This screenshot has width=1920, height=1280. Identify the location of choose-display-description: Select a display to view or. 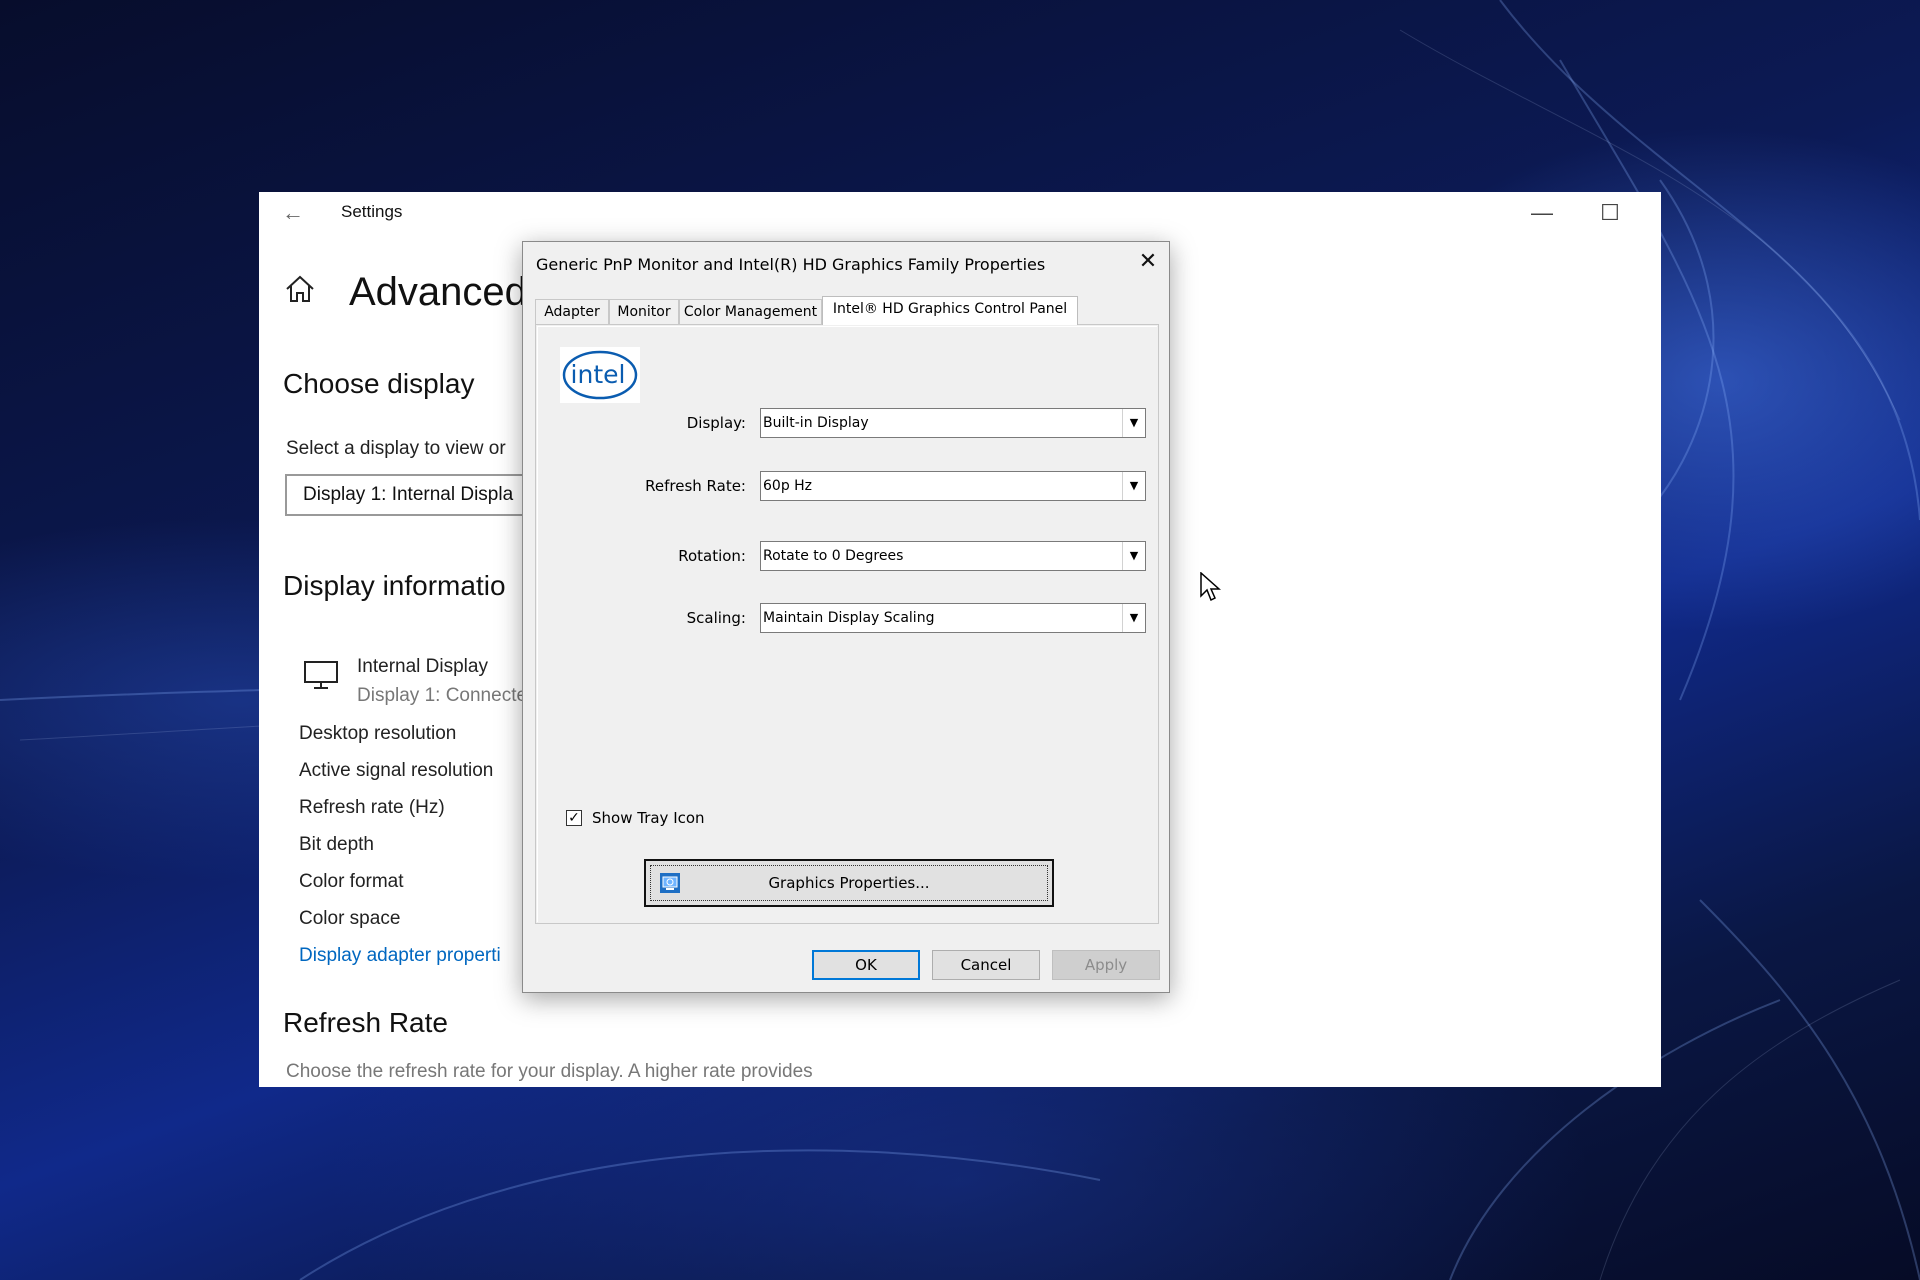
(396, 448).